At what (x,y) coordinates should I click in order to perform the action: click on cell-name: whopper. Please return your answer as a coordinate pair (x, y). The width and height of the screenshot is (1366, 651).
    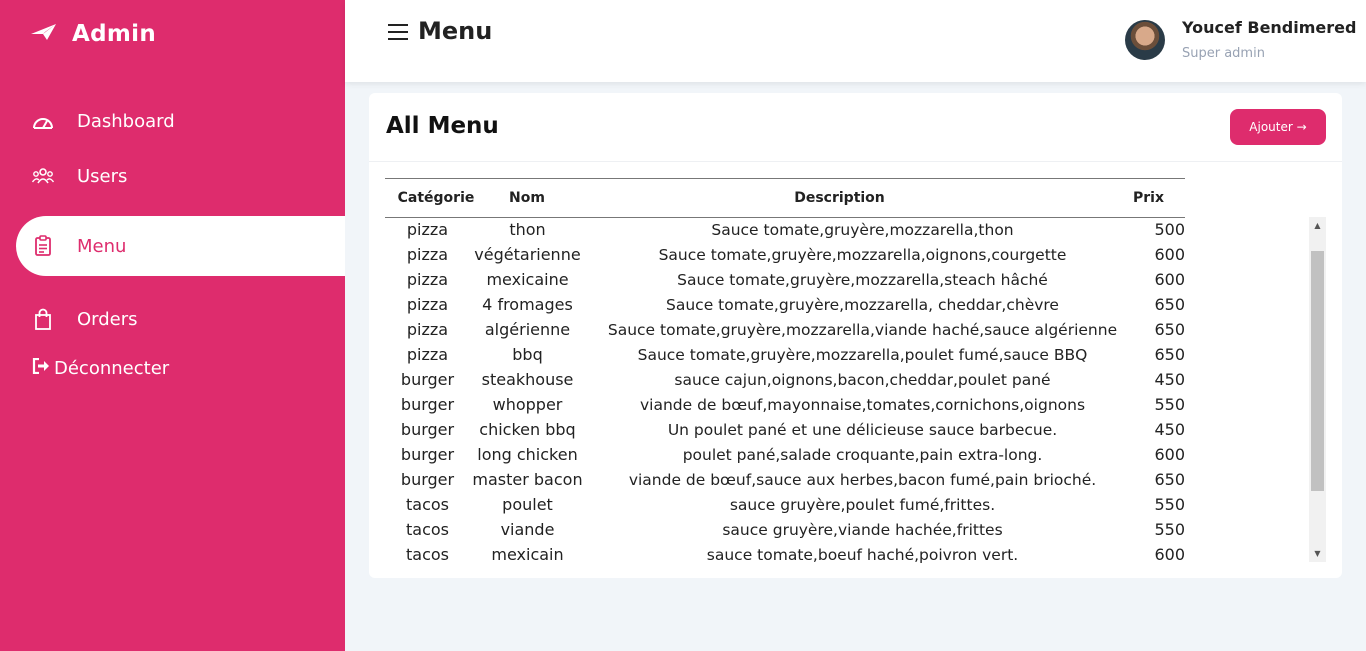
    Looking at the image, I should click on (527, 404).